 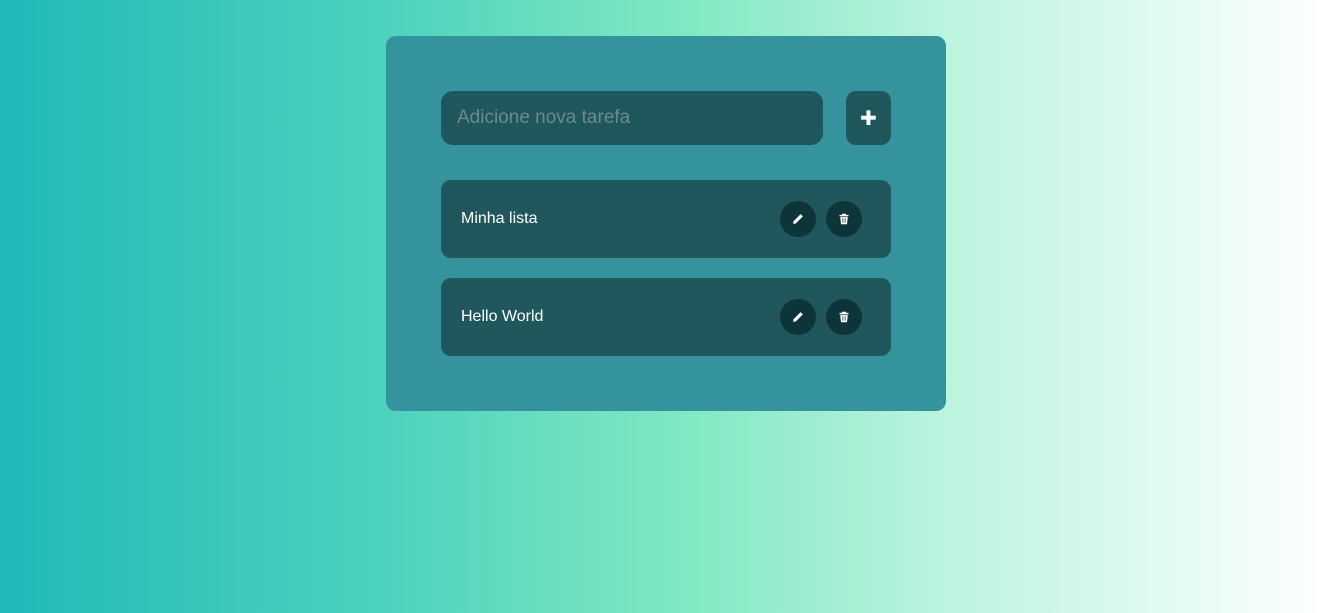 I want to click on plus-icon: ✚, so click(x=868, y=118).